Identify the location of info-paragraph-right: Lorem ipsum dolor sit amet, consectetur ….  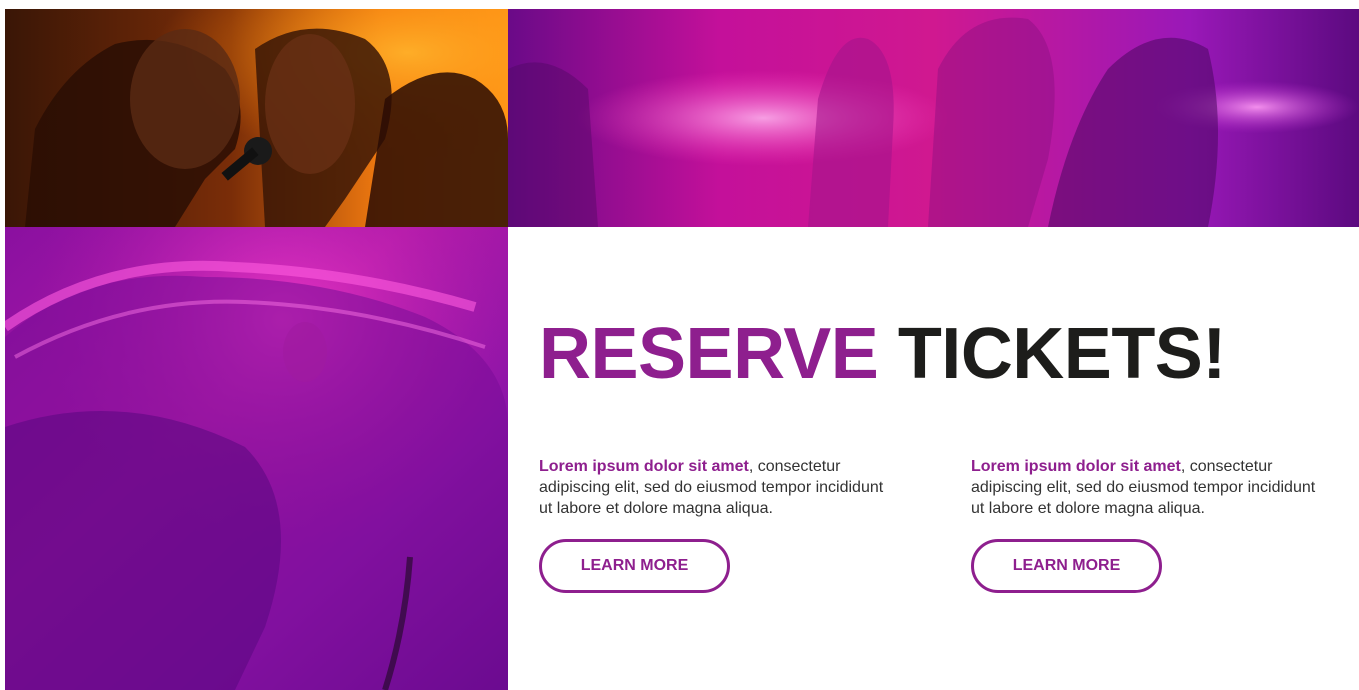
(1151, 487).